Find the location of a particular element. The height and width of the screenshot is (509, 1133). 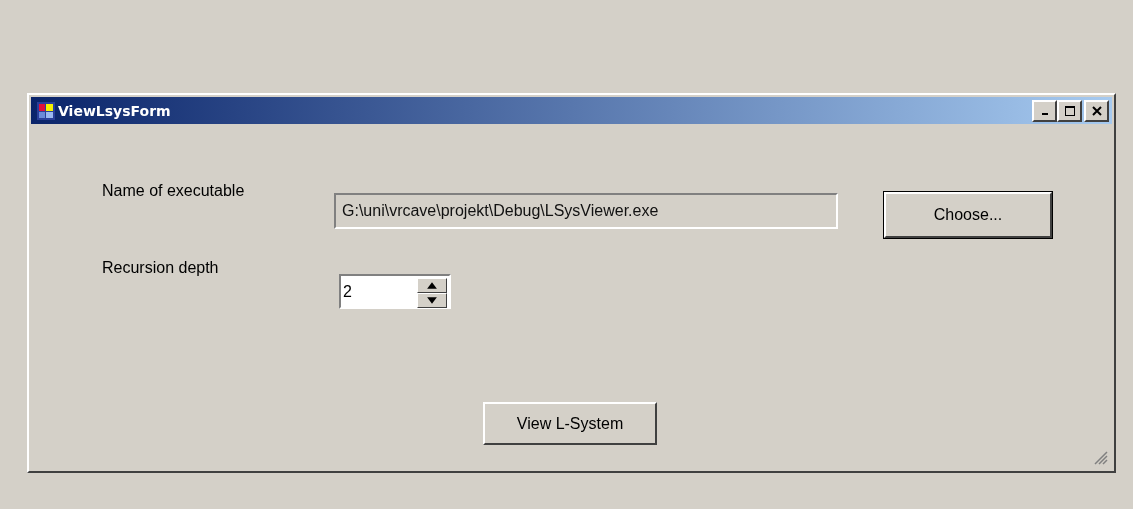

minimize-button is located at coordinates (1044, 110).